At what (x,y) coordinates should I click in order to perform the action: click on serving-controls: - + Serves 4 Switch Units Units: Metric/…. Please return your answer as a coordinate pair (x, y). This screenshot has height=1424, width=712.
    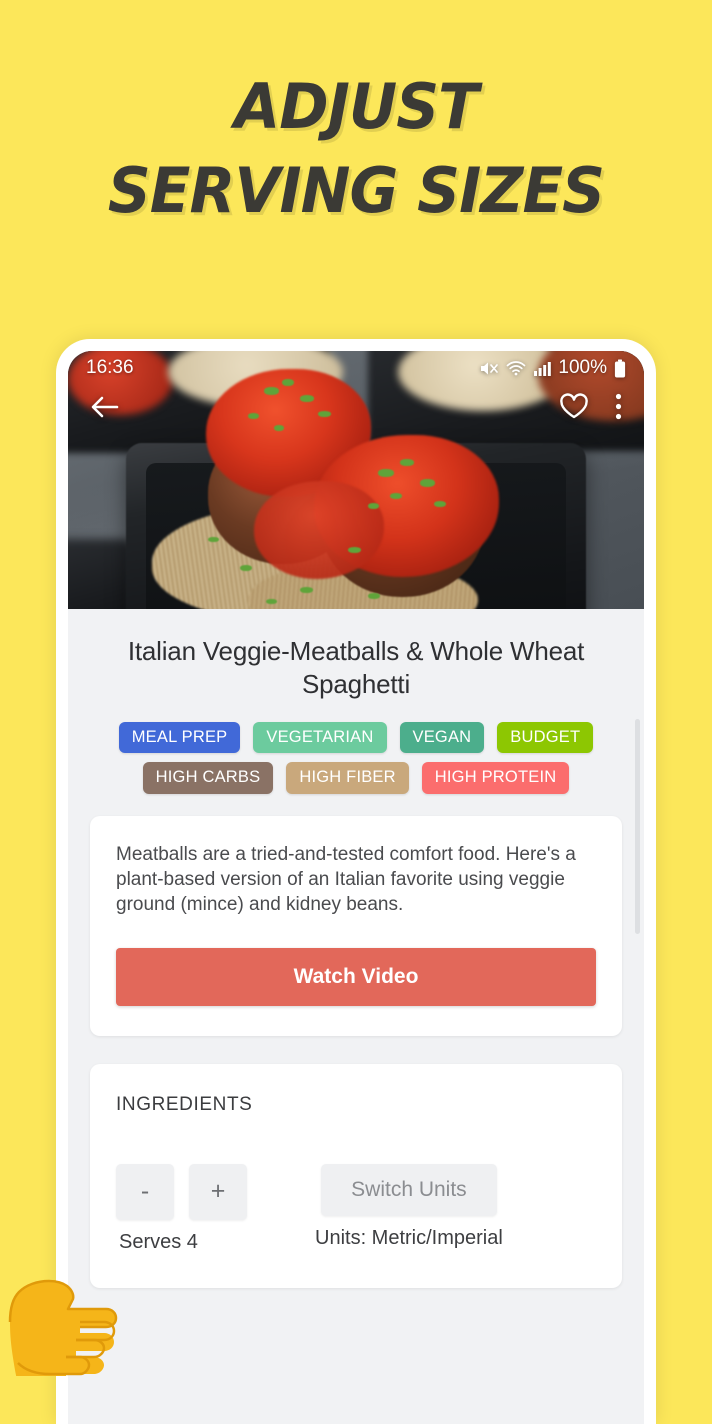
    Looking at the image, I should click on (356, 1208).